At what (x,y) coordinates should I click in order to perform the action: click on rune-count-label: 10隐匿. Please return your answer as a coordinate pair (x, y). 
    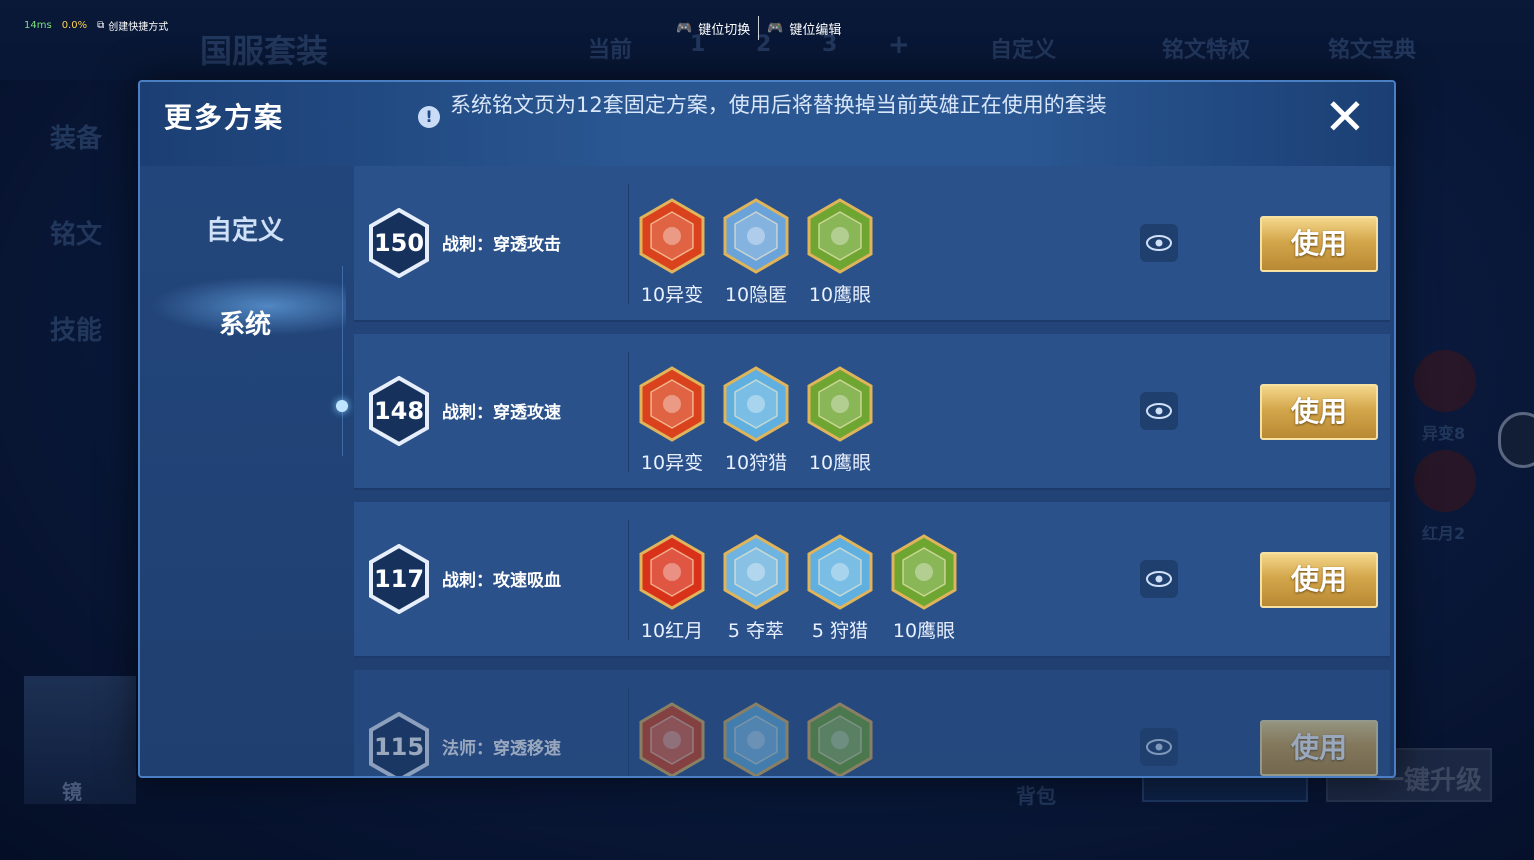
    Looking at the image, I should click on (756, 295).